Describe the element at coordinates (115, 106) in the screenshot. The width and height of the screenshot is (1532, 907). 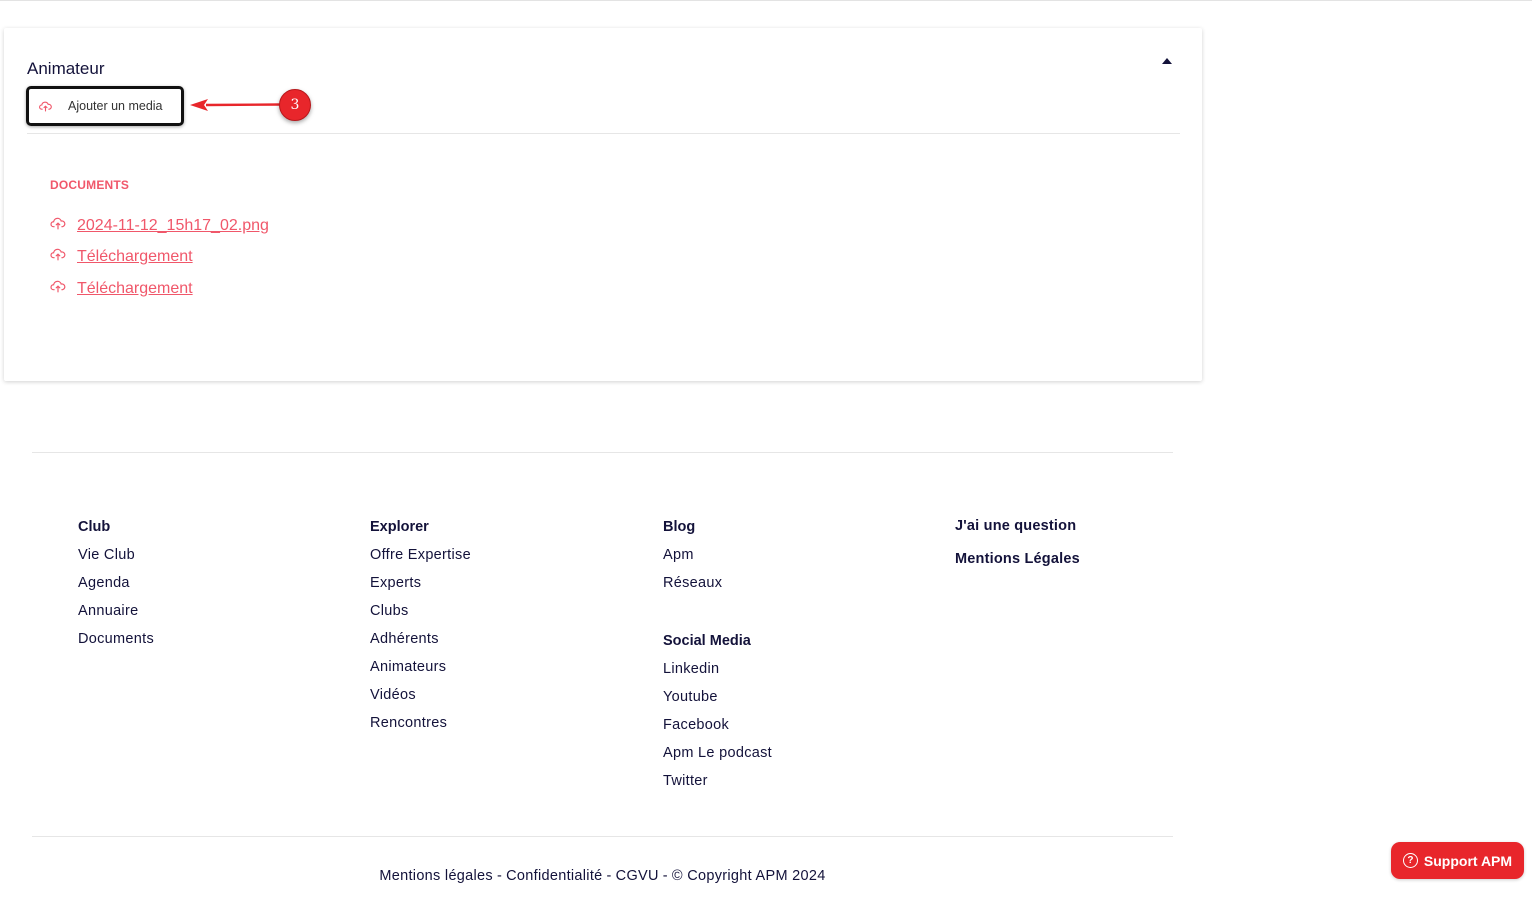
I see `add-media-label: Ajouter un media` at that location.